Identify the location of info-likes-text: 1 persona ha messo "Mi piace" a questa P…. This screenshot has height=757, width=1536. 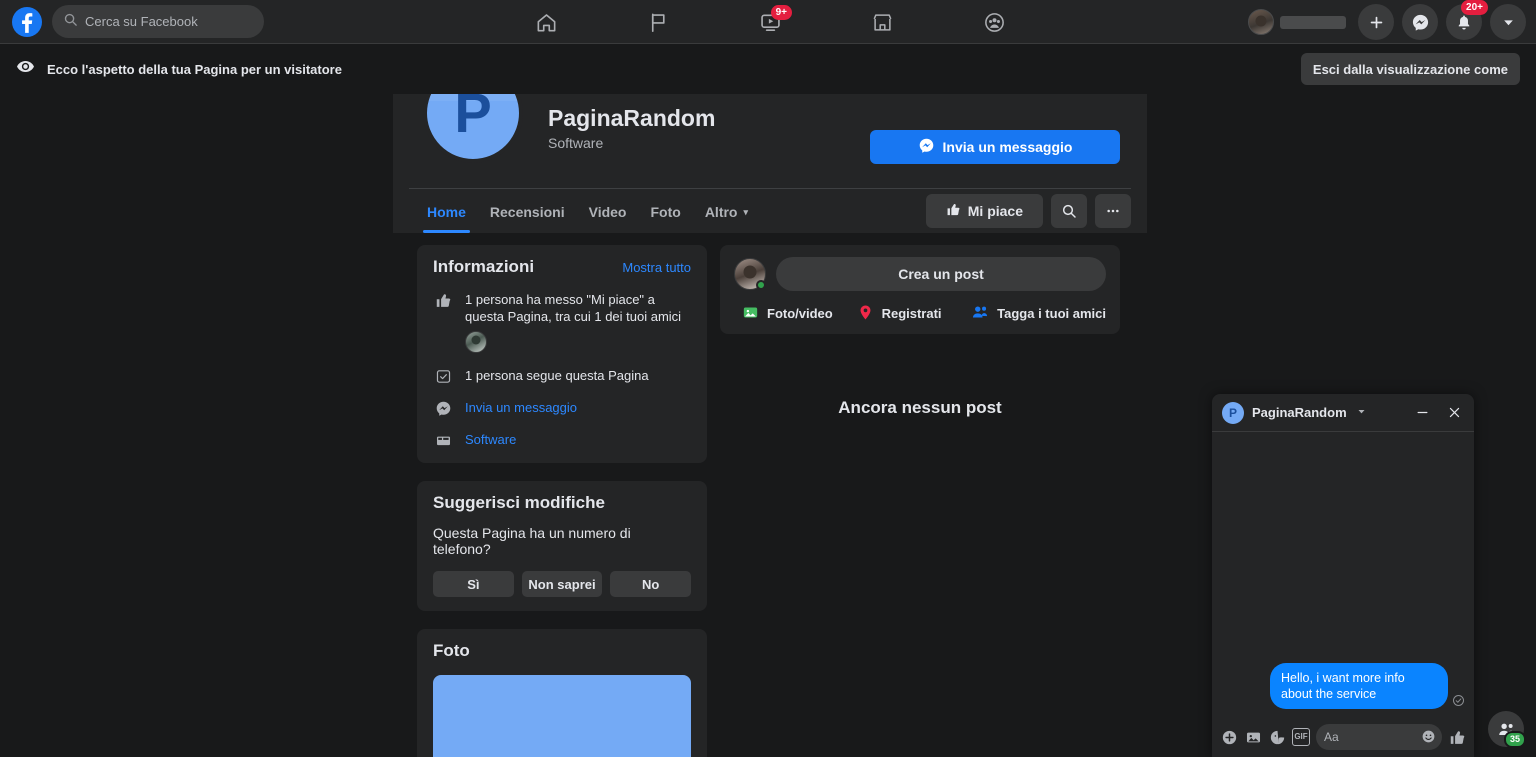
(573, 308).